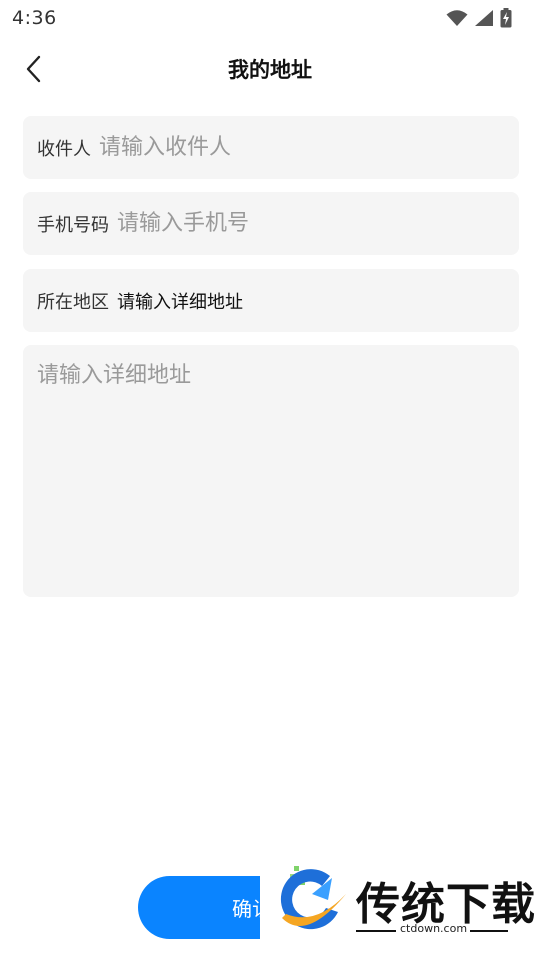 The width and height of the screenshot is (540, 960). I want to click on chevron-left-icon, so click(33, 69).